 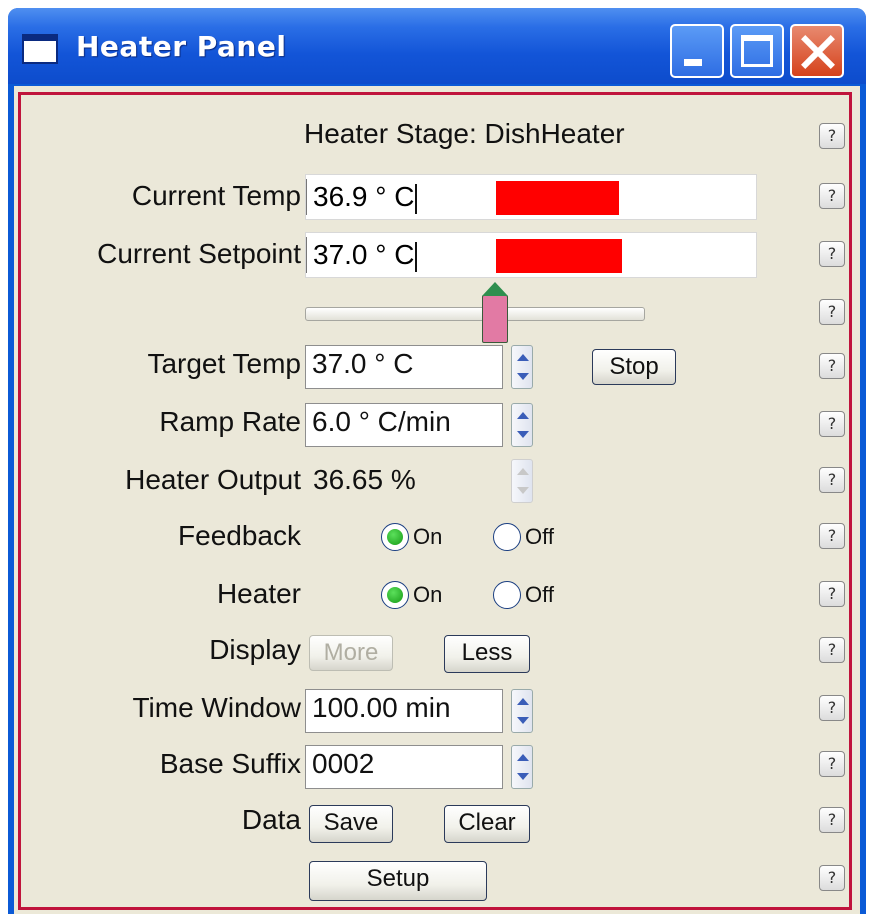 I want to click on heater-output-spinner, so click(x=522, y=481).